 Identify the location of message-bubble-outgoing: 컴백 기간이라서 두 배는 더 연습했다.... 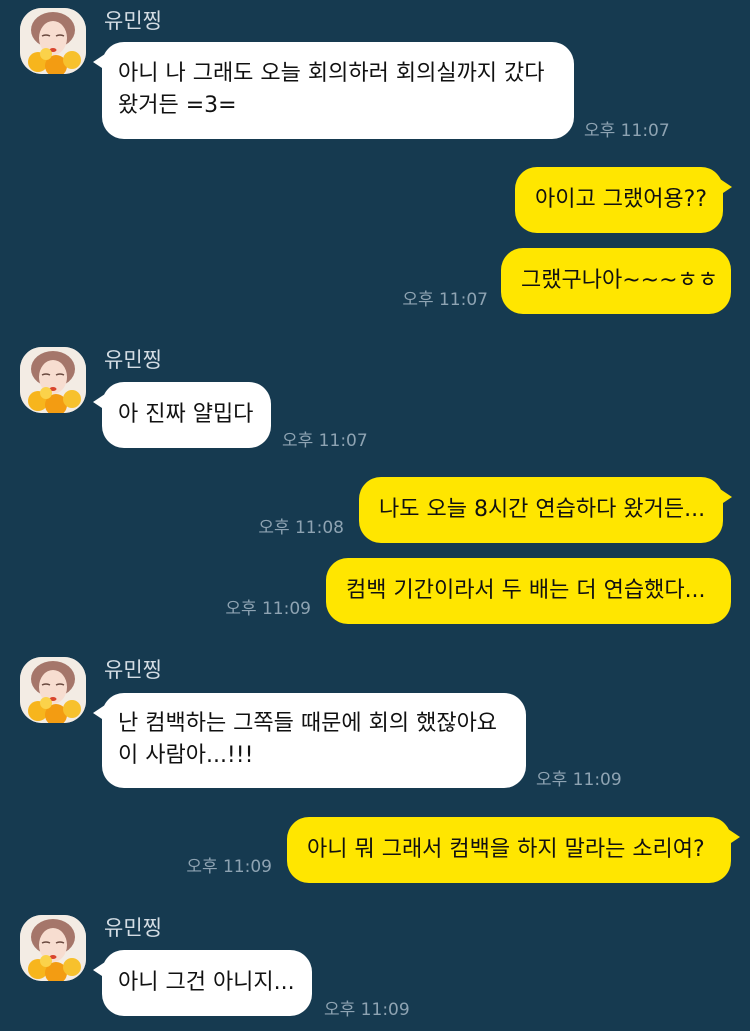
(528, 591).